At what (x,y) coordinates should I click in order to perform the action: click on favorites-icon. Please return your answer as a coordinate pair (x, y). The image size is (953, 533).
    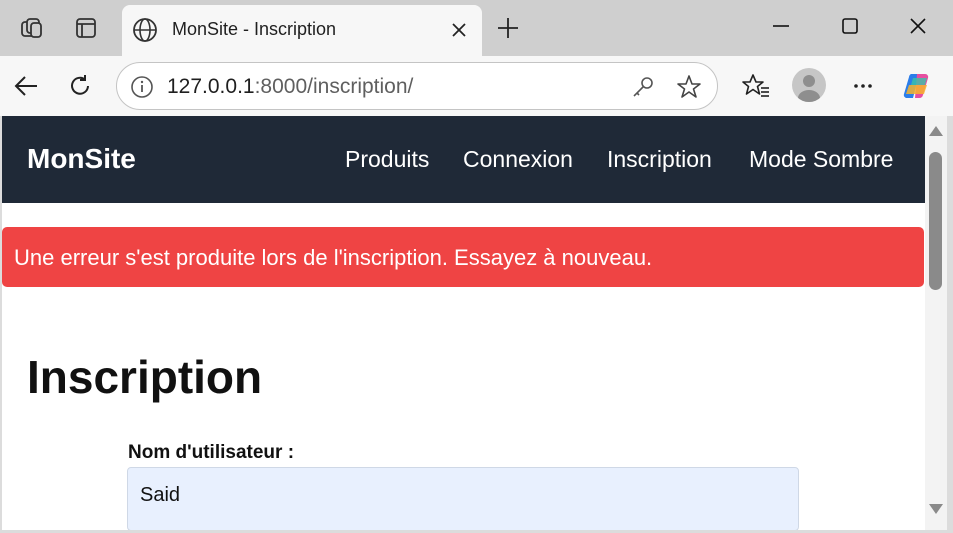
    Looking at the image, I should click on (756, 86).